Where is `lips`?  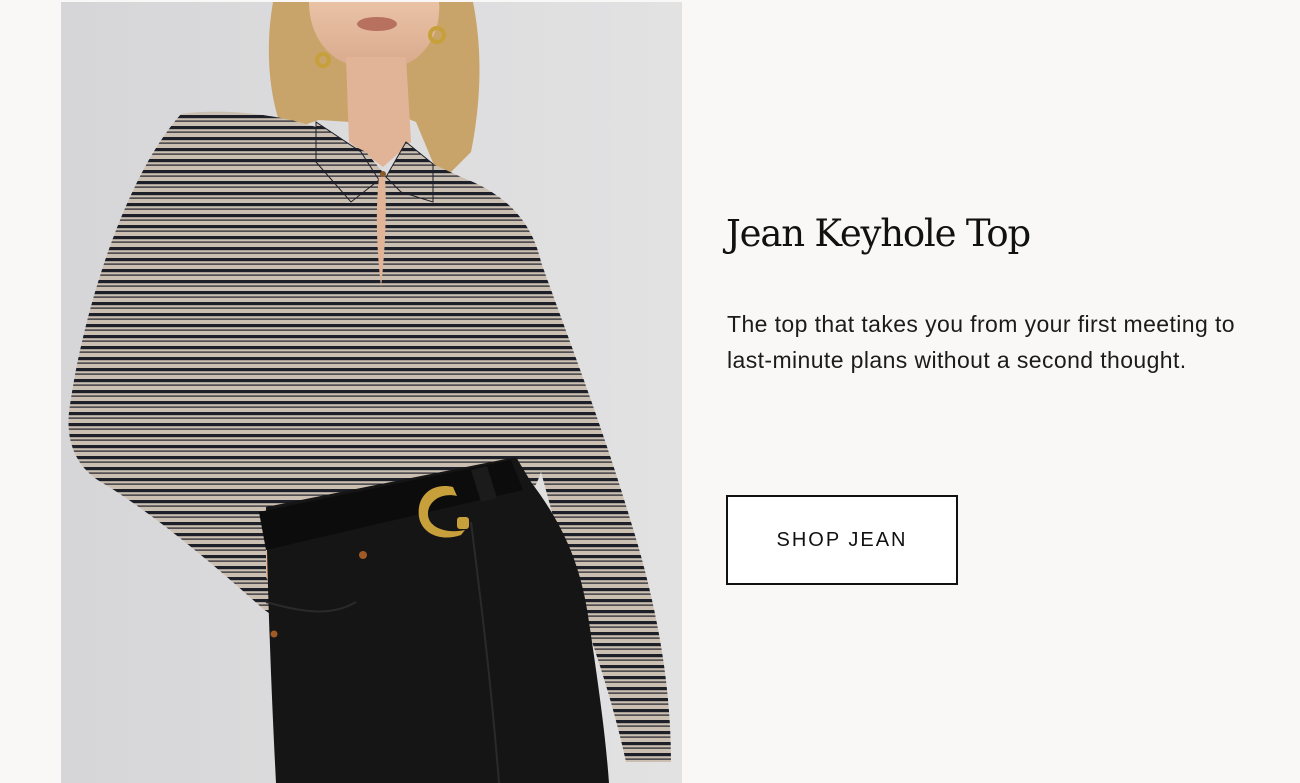
lips is located at coordinates (377, 24).